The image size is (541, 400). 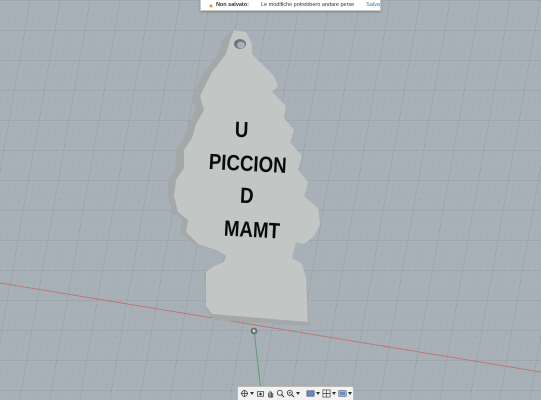 What do you see at coordinates (326, 394) in the screenshot?
I see `grid-icon` at bounding box center [326, 394].